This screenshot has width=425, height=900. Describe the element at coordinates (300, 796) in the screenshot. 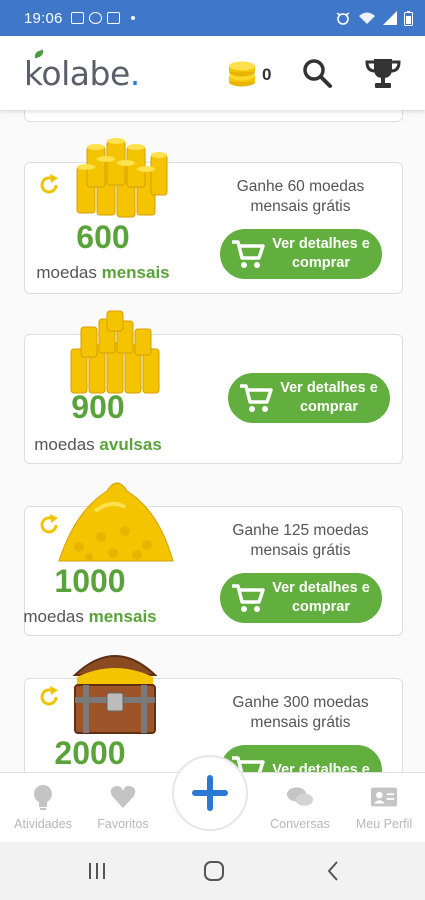

I see `chat-icon` at that location.